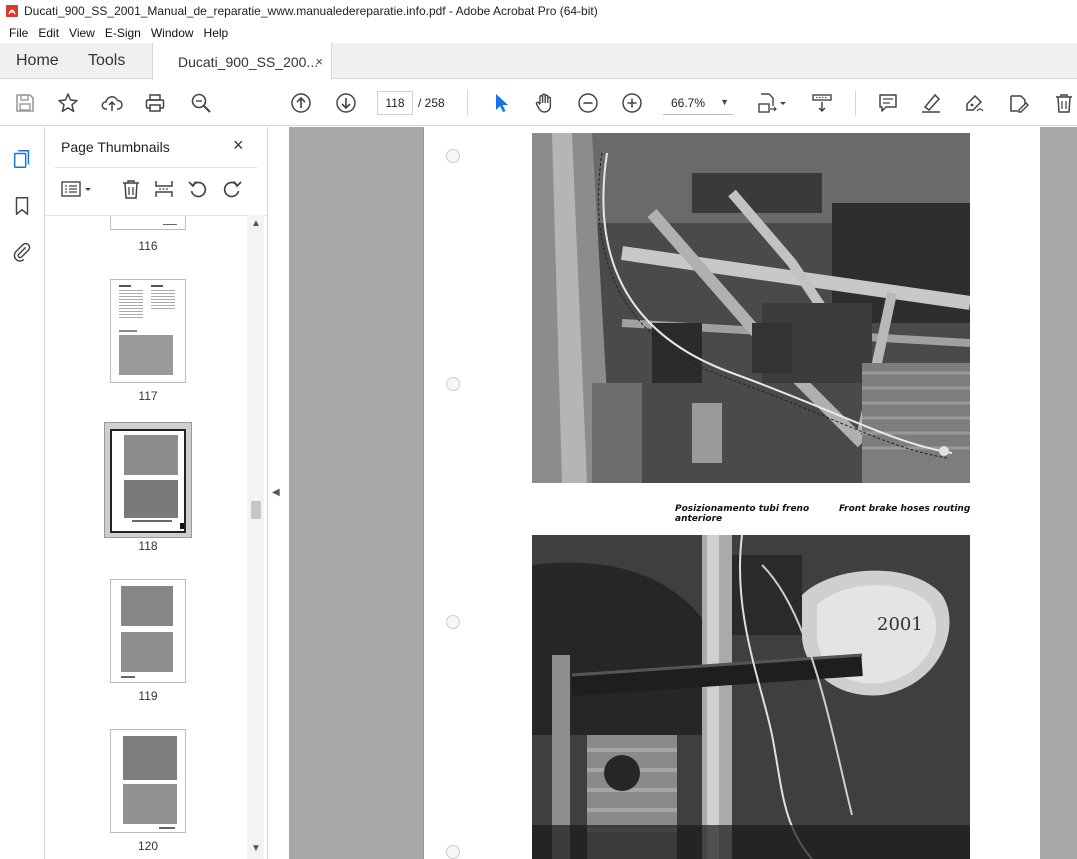 The height and width of the screenshot is (859, 1077). What do you see at coordinates (319, 61) in the screenshot?
I see `tab-close-icon: ×` at bounding box center [319, 61].